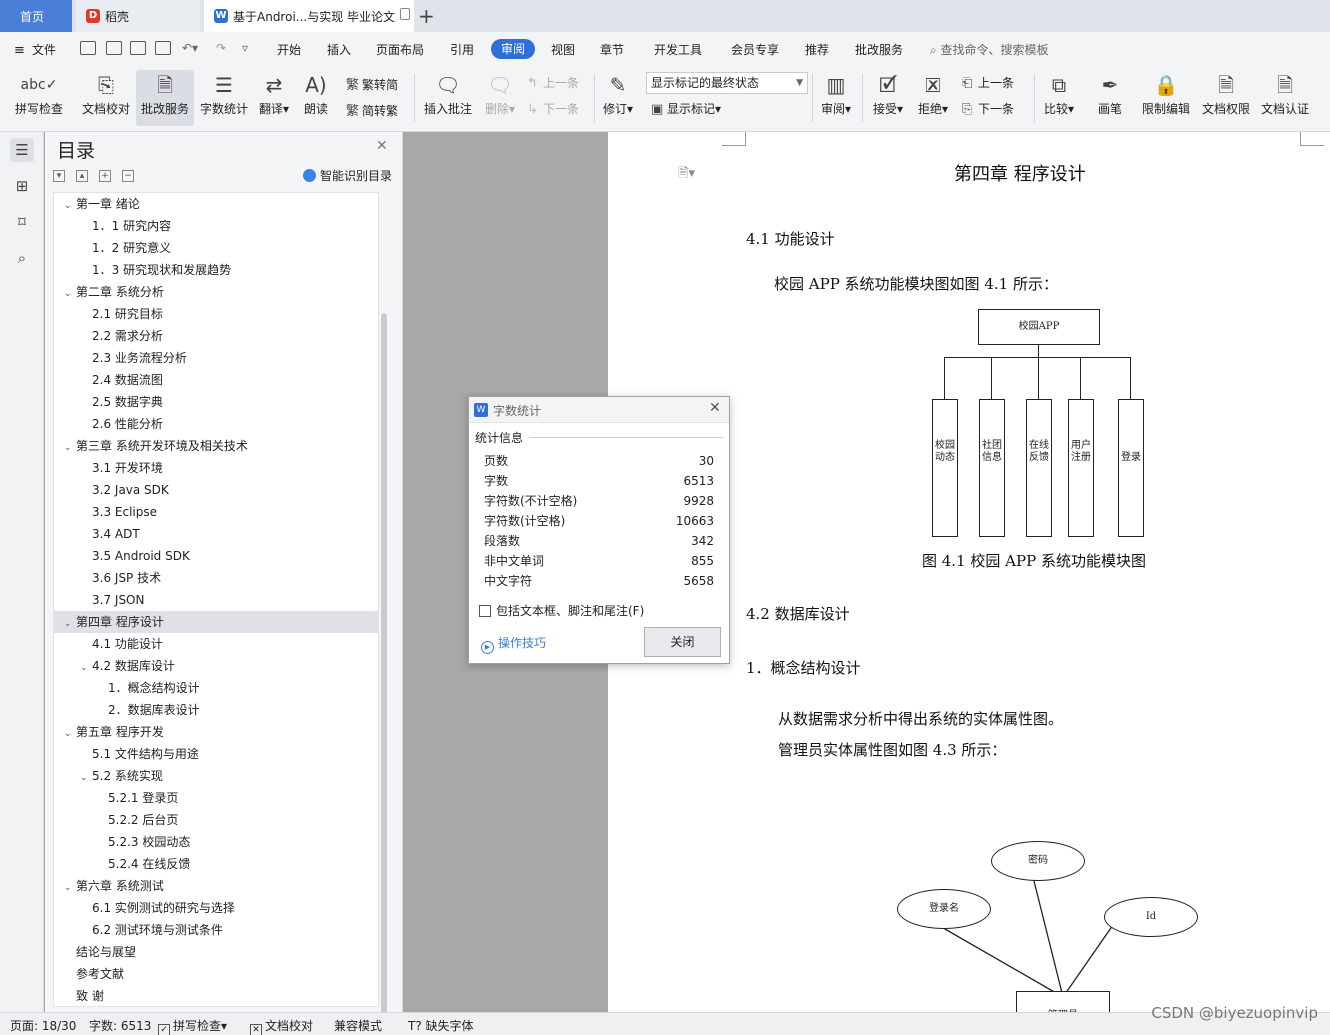 This screenshot has height=1035, width=1330. What do you see at coordinates (1226, 98) in the screenshot?
I see `doc-permission-button: 🗎 文档权限` at bounding box center [1226, 98].